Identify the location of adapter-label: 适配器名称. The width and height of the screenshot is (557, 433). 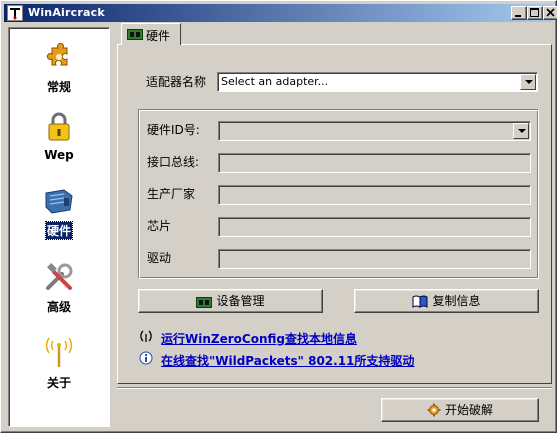
(176, 82).